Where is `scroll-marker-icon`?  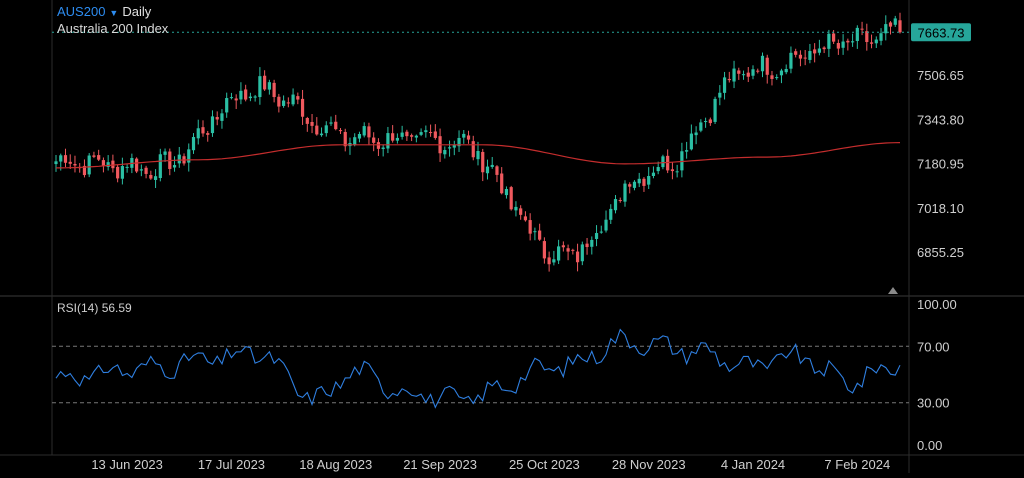 scroll-marker-icon is located at coordinates (893, 290).